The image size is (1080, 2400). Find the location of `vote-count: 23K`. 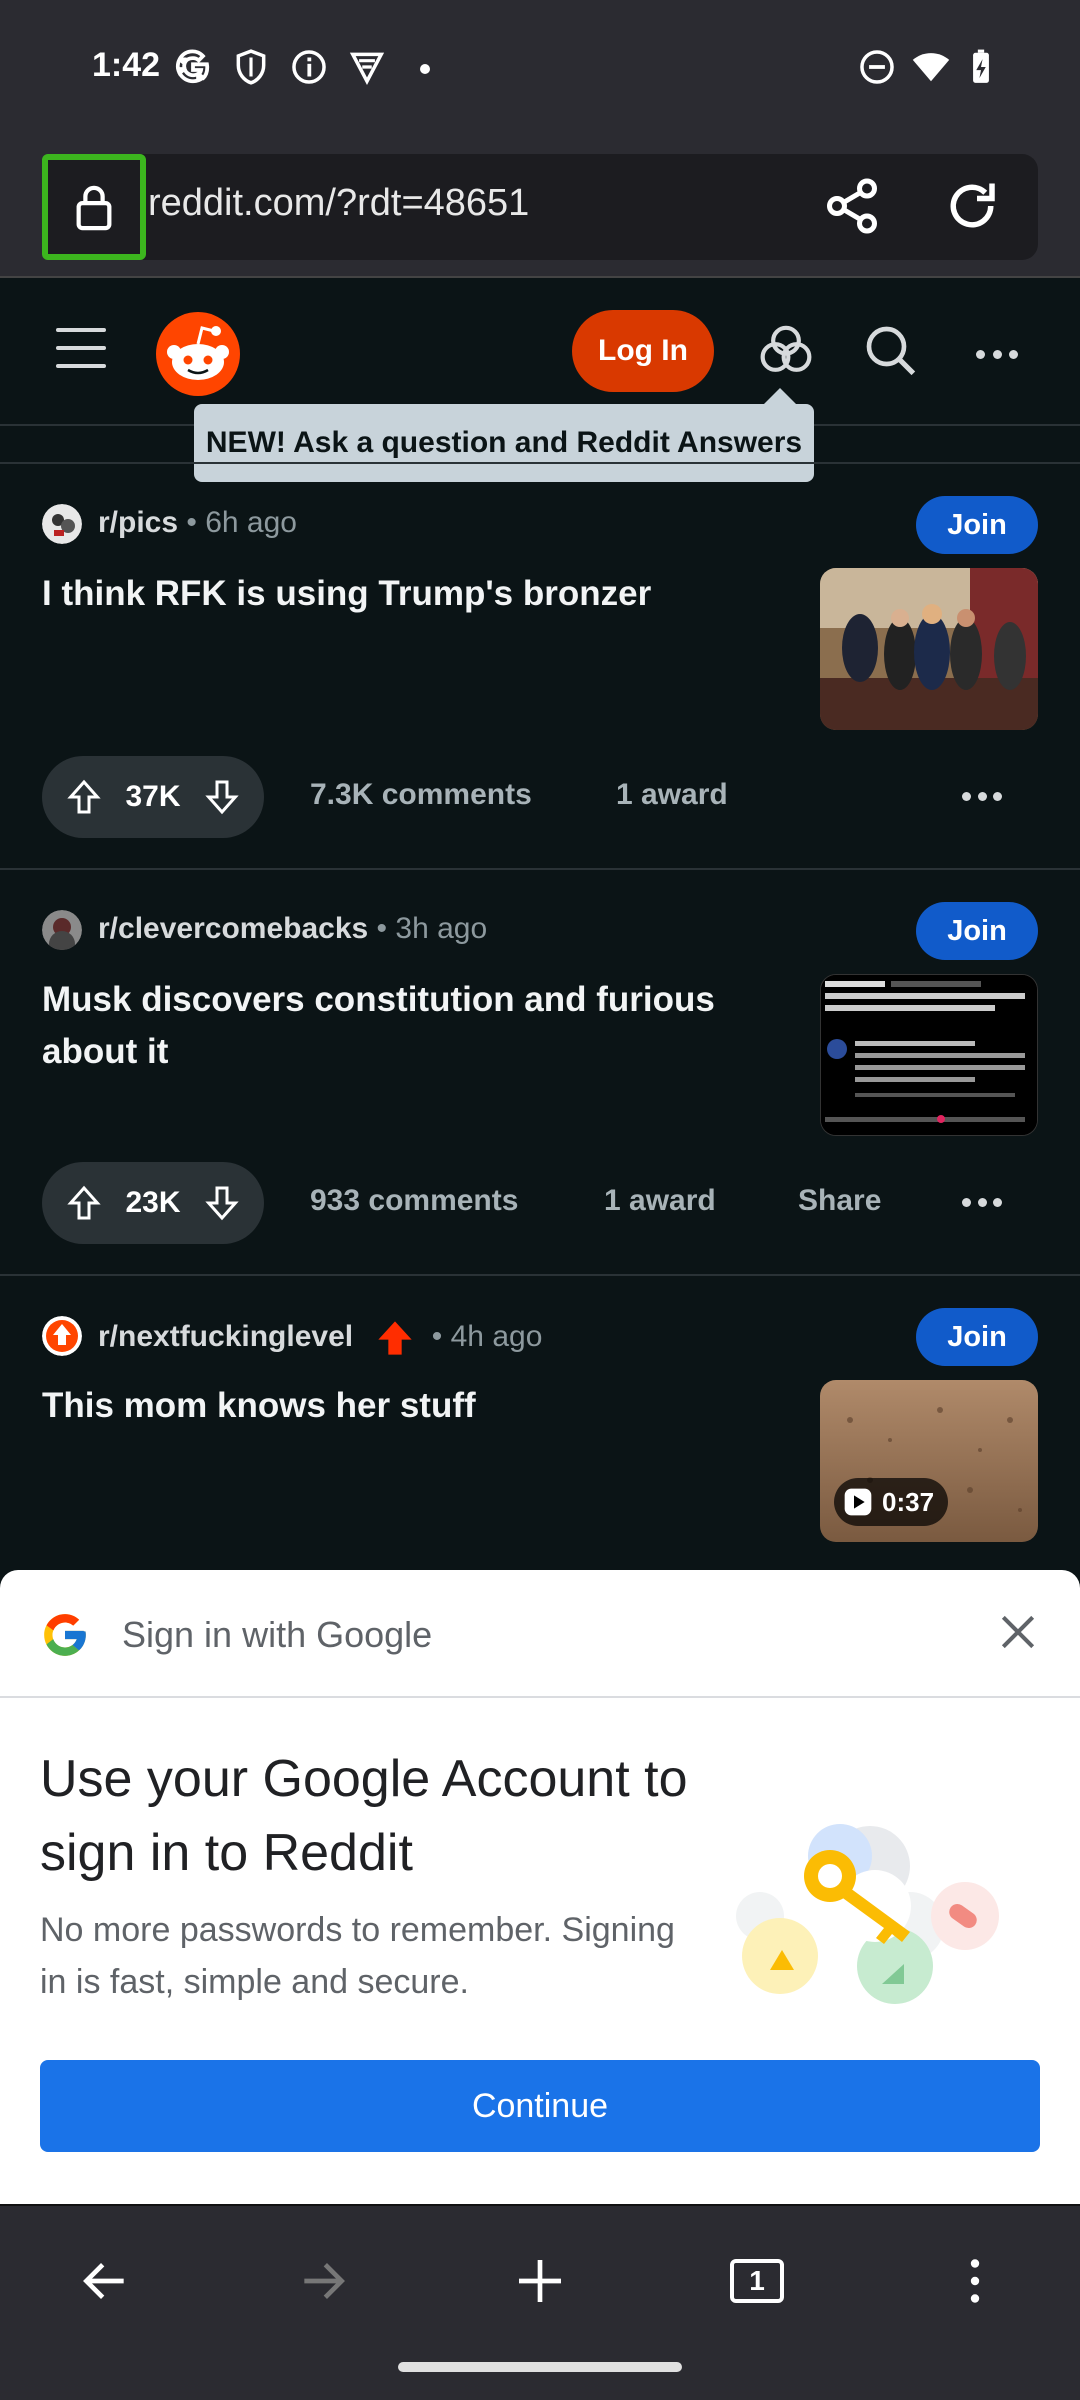

vote-count: 23K is located at coordinates (153, 1202).